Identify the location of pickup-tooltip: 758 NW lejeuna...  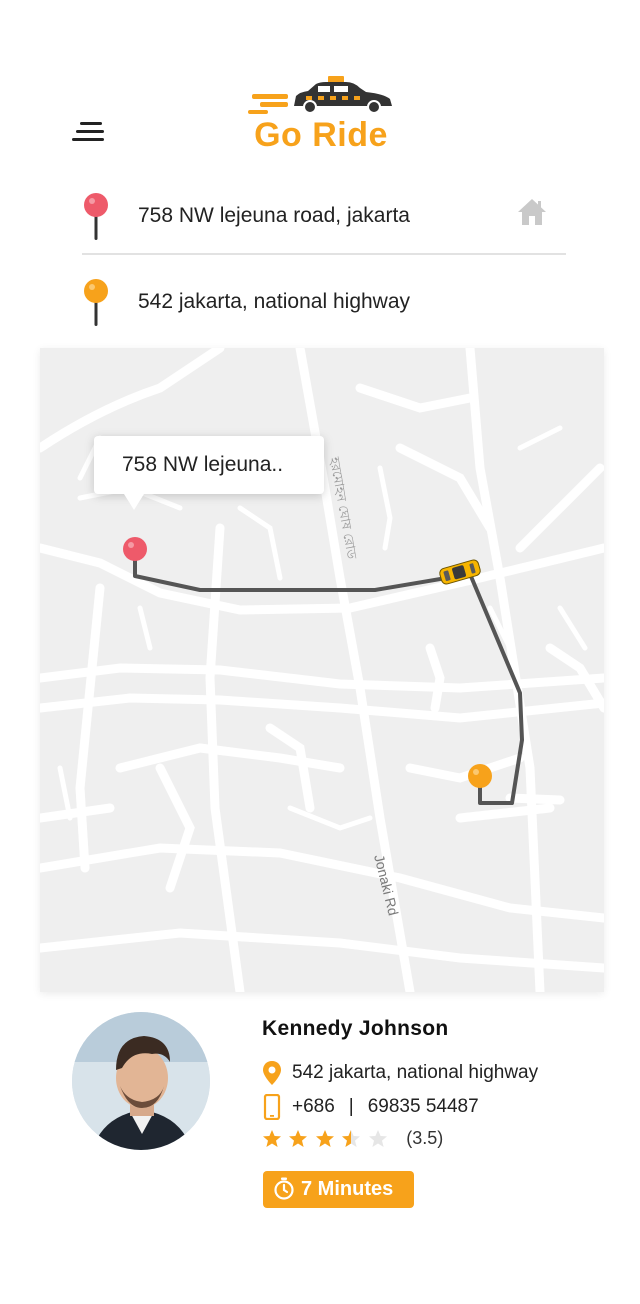
(209, 473).